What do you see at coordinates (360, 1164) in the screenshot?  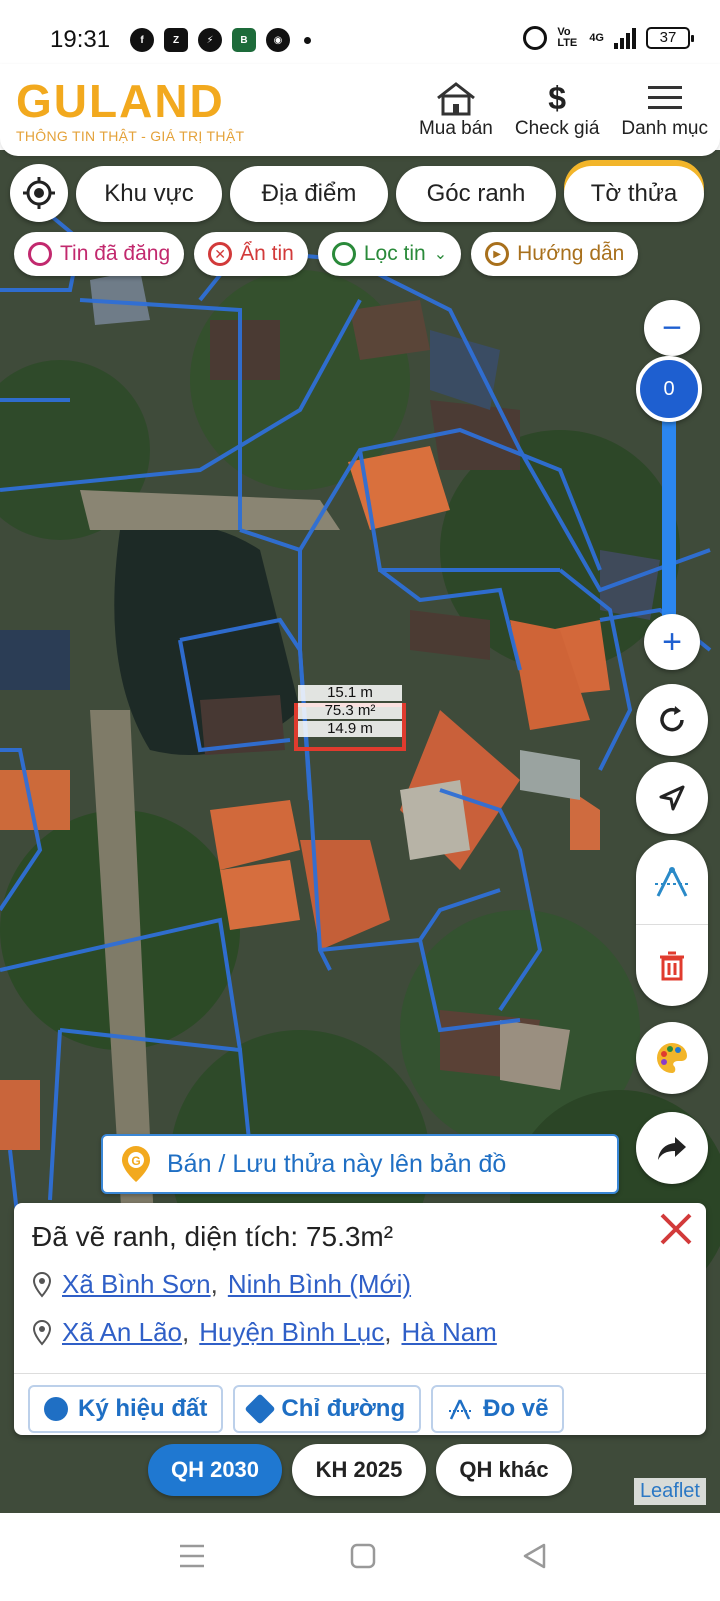 I see `save-parcel-button: G Bán / Lưu thửa này lên bản đồ` at bounding box center [360, 1164].